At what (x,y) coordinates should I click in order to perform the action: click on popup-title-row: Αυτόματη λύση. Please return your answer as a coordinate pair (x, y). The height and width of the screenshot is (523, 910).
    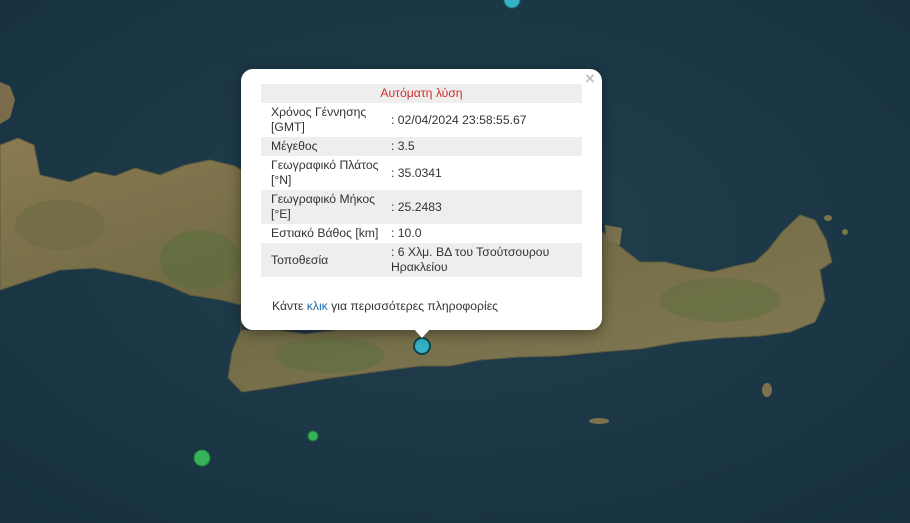
    Looking at the image, I should click on (421, 93).